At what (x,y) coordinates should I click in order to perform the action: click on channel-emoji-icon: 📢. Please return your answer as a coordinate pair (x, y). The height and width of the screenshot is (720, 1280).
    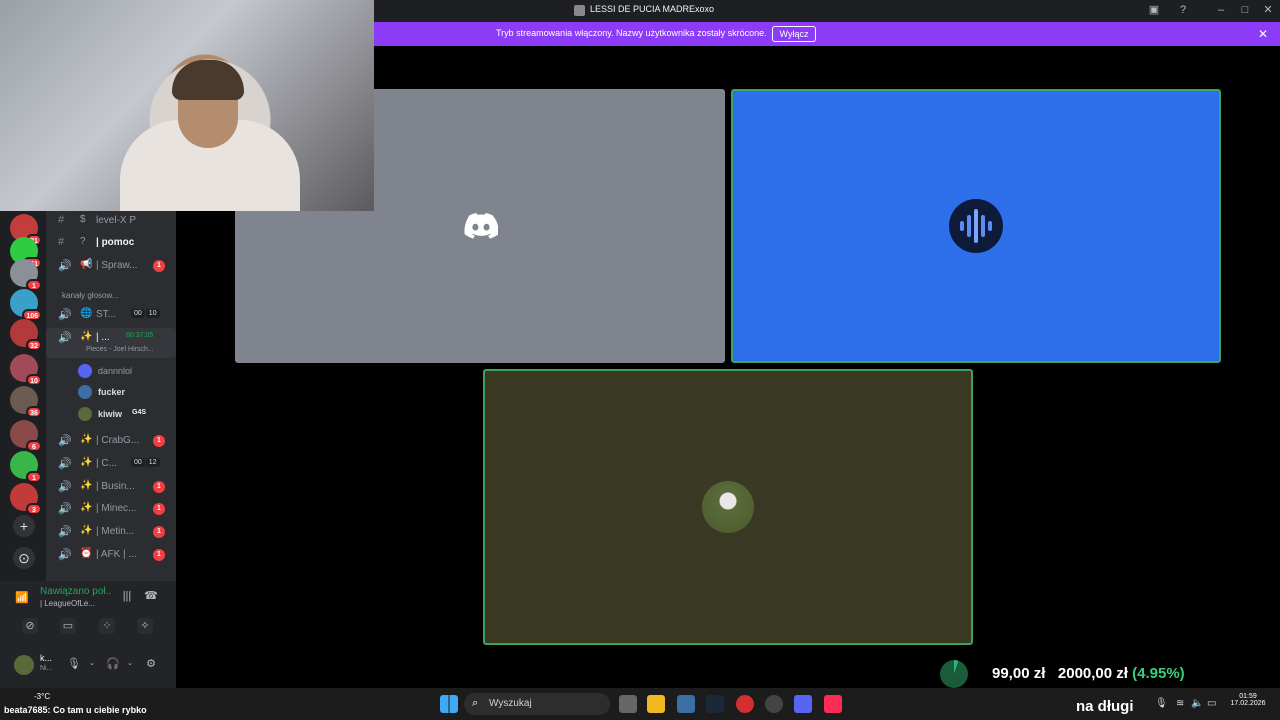
    Looking at the image, I should click on (86, 264).